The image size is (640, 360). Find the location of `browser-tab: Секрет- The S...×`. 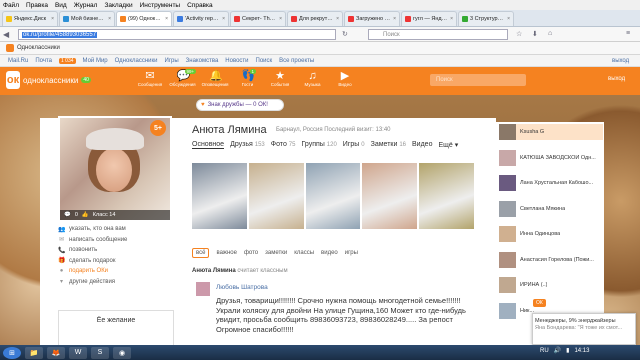

browser-tab: Секрет- The S...× is located at coordinates (258, 18).